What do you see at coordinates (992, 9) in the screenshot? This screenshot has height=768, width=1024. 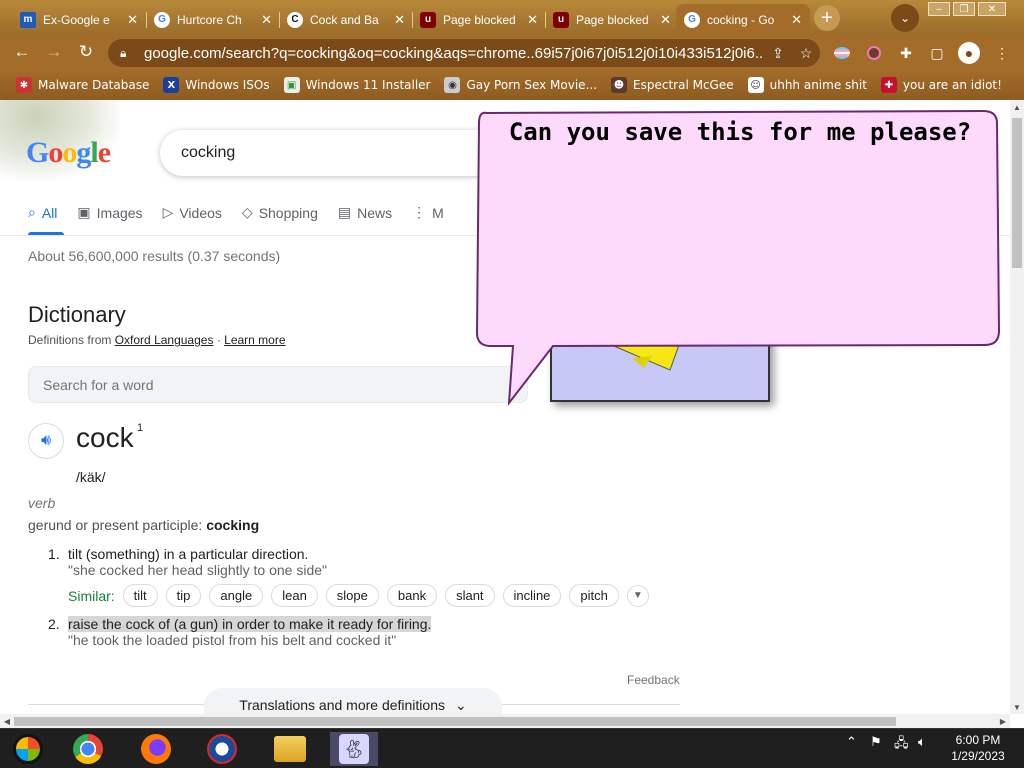 I see `close-window-button: ✕` at bounding box center [992, 9].